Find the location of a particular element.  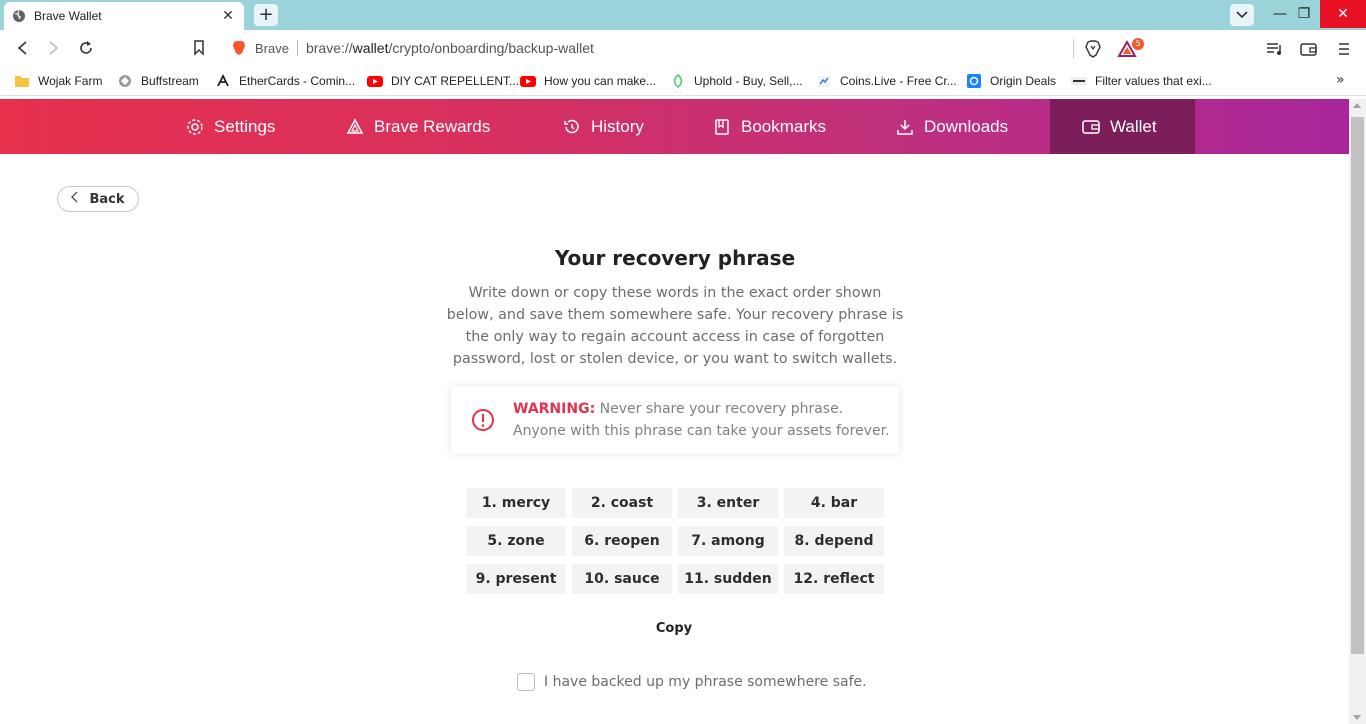

back-nav-button is located at coordinates (22, 48).